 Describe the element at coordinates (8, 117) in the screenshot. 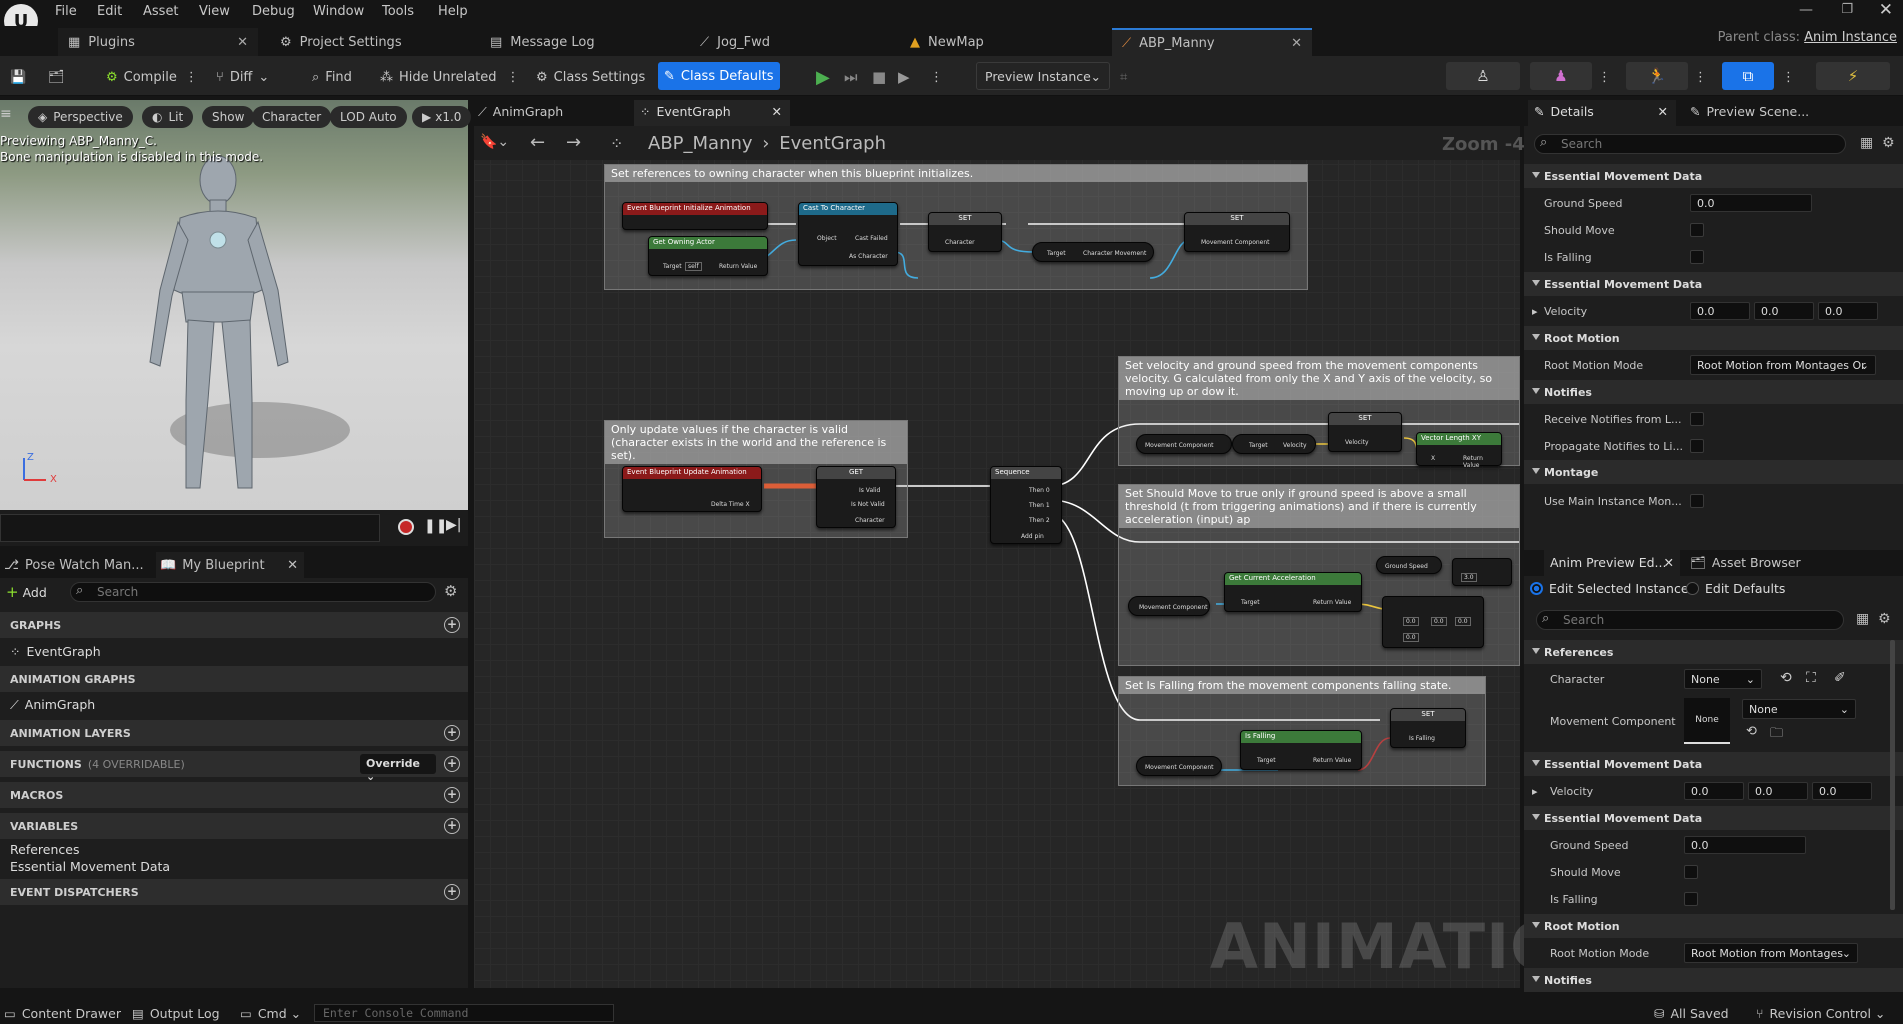

I see `hamburger-icon: ≡` at that location.